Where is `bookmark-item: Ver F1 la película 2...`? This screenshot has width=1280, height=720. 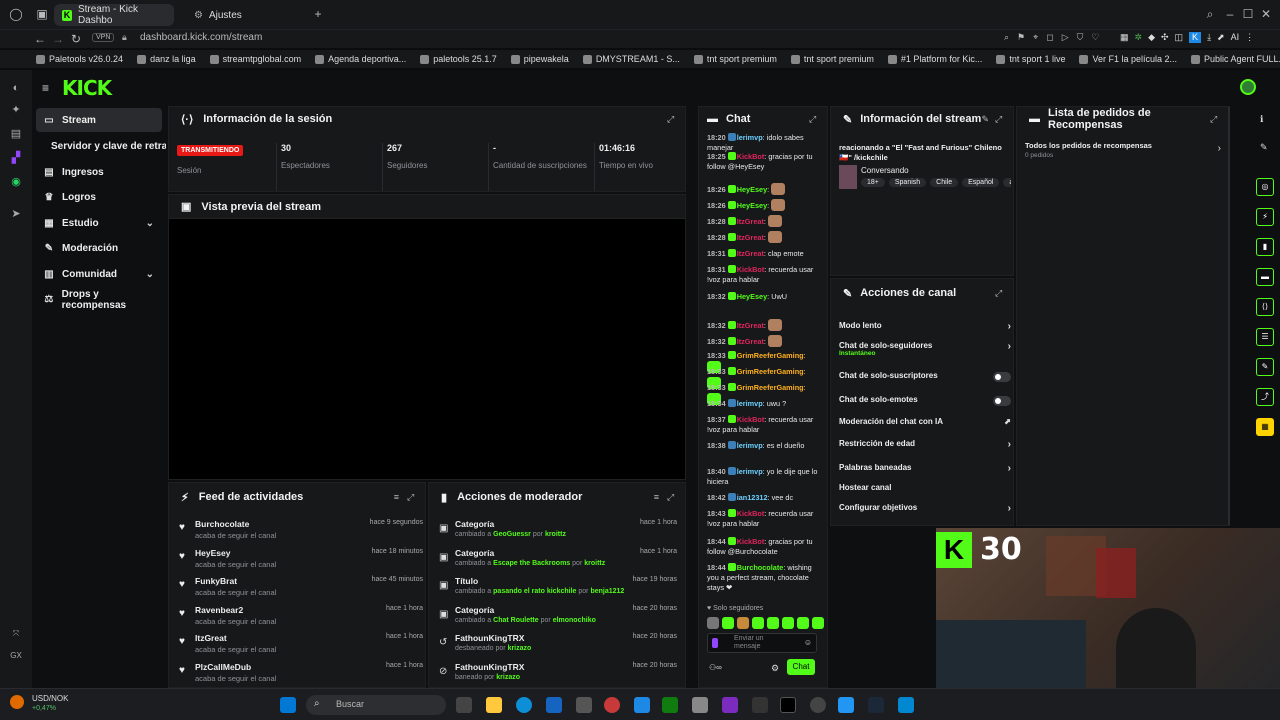
bookmark-item: Ver F1 la película 2... is located at coordinates (1128, 59).